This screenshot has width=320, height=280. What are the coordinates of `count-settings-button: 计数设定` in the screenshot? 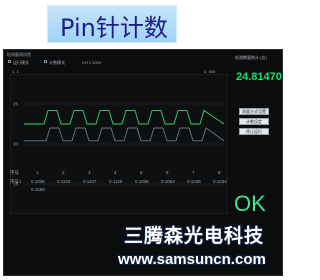 It's located at (254, 121).